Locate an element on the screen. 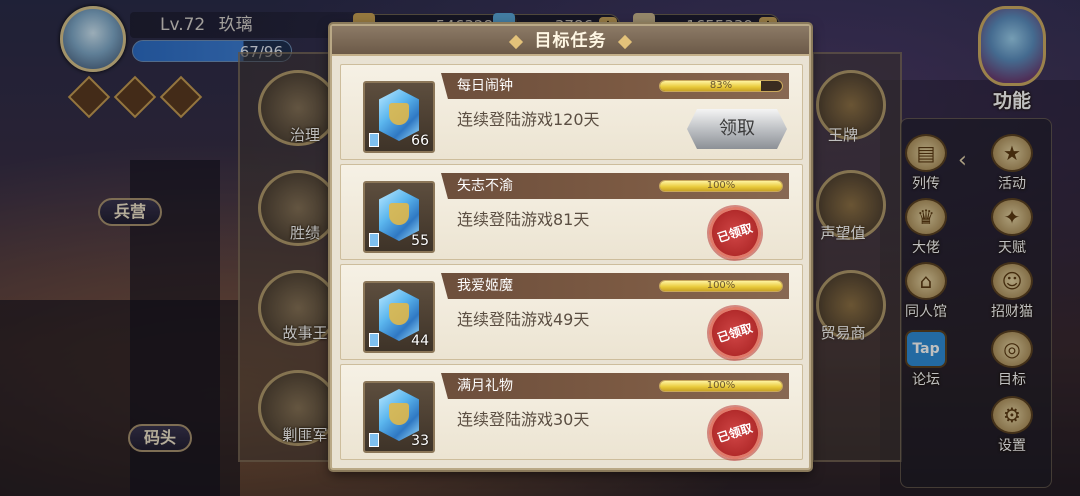  reward-card: 33 is located at coordinates (399, 417).